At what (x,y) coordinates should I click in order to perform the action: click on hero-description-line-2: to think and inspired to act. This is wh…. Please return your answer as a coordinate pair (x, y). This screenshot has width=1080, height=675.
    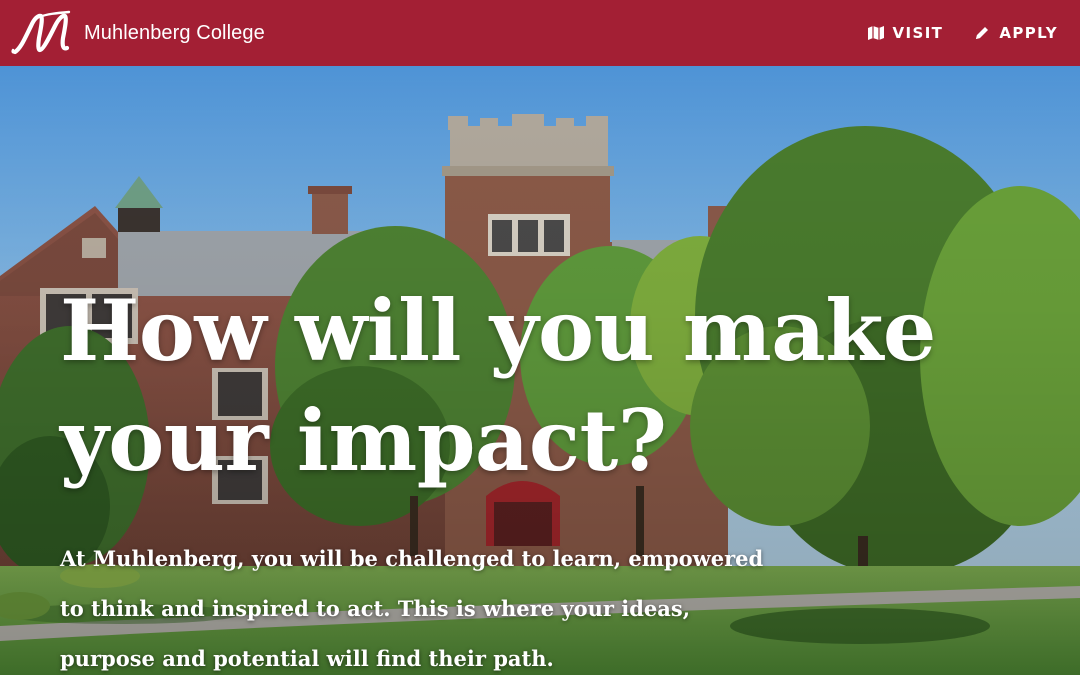
    Looking at the image, I should click on (375, 608).